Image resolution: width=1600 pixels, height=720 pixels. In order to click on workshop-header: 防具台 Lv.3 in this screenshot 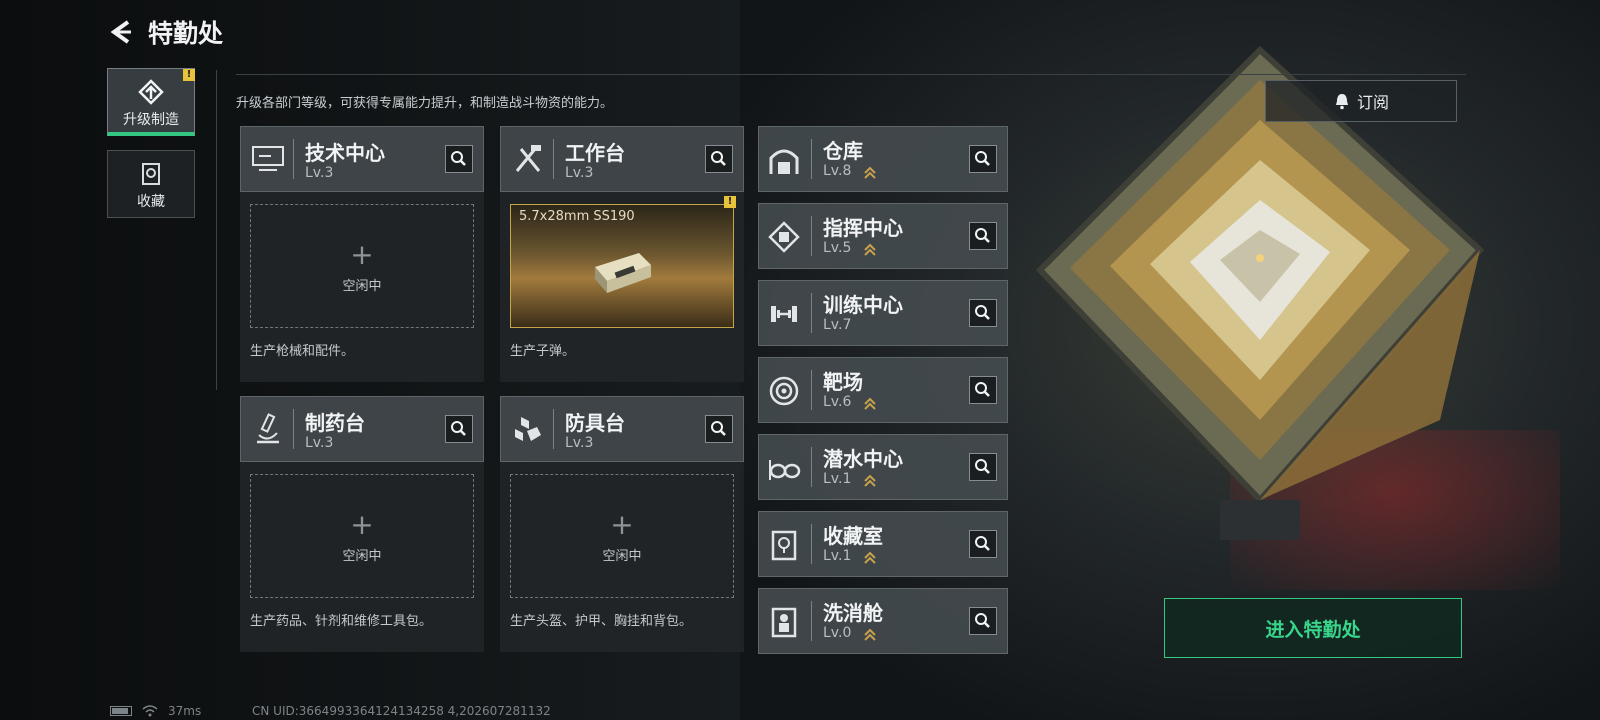, I will do `click(622, 429)`.